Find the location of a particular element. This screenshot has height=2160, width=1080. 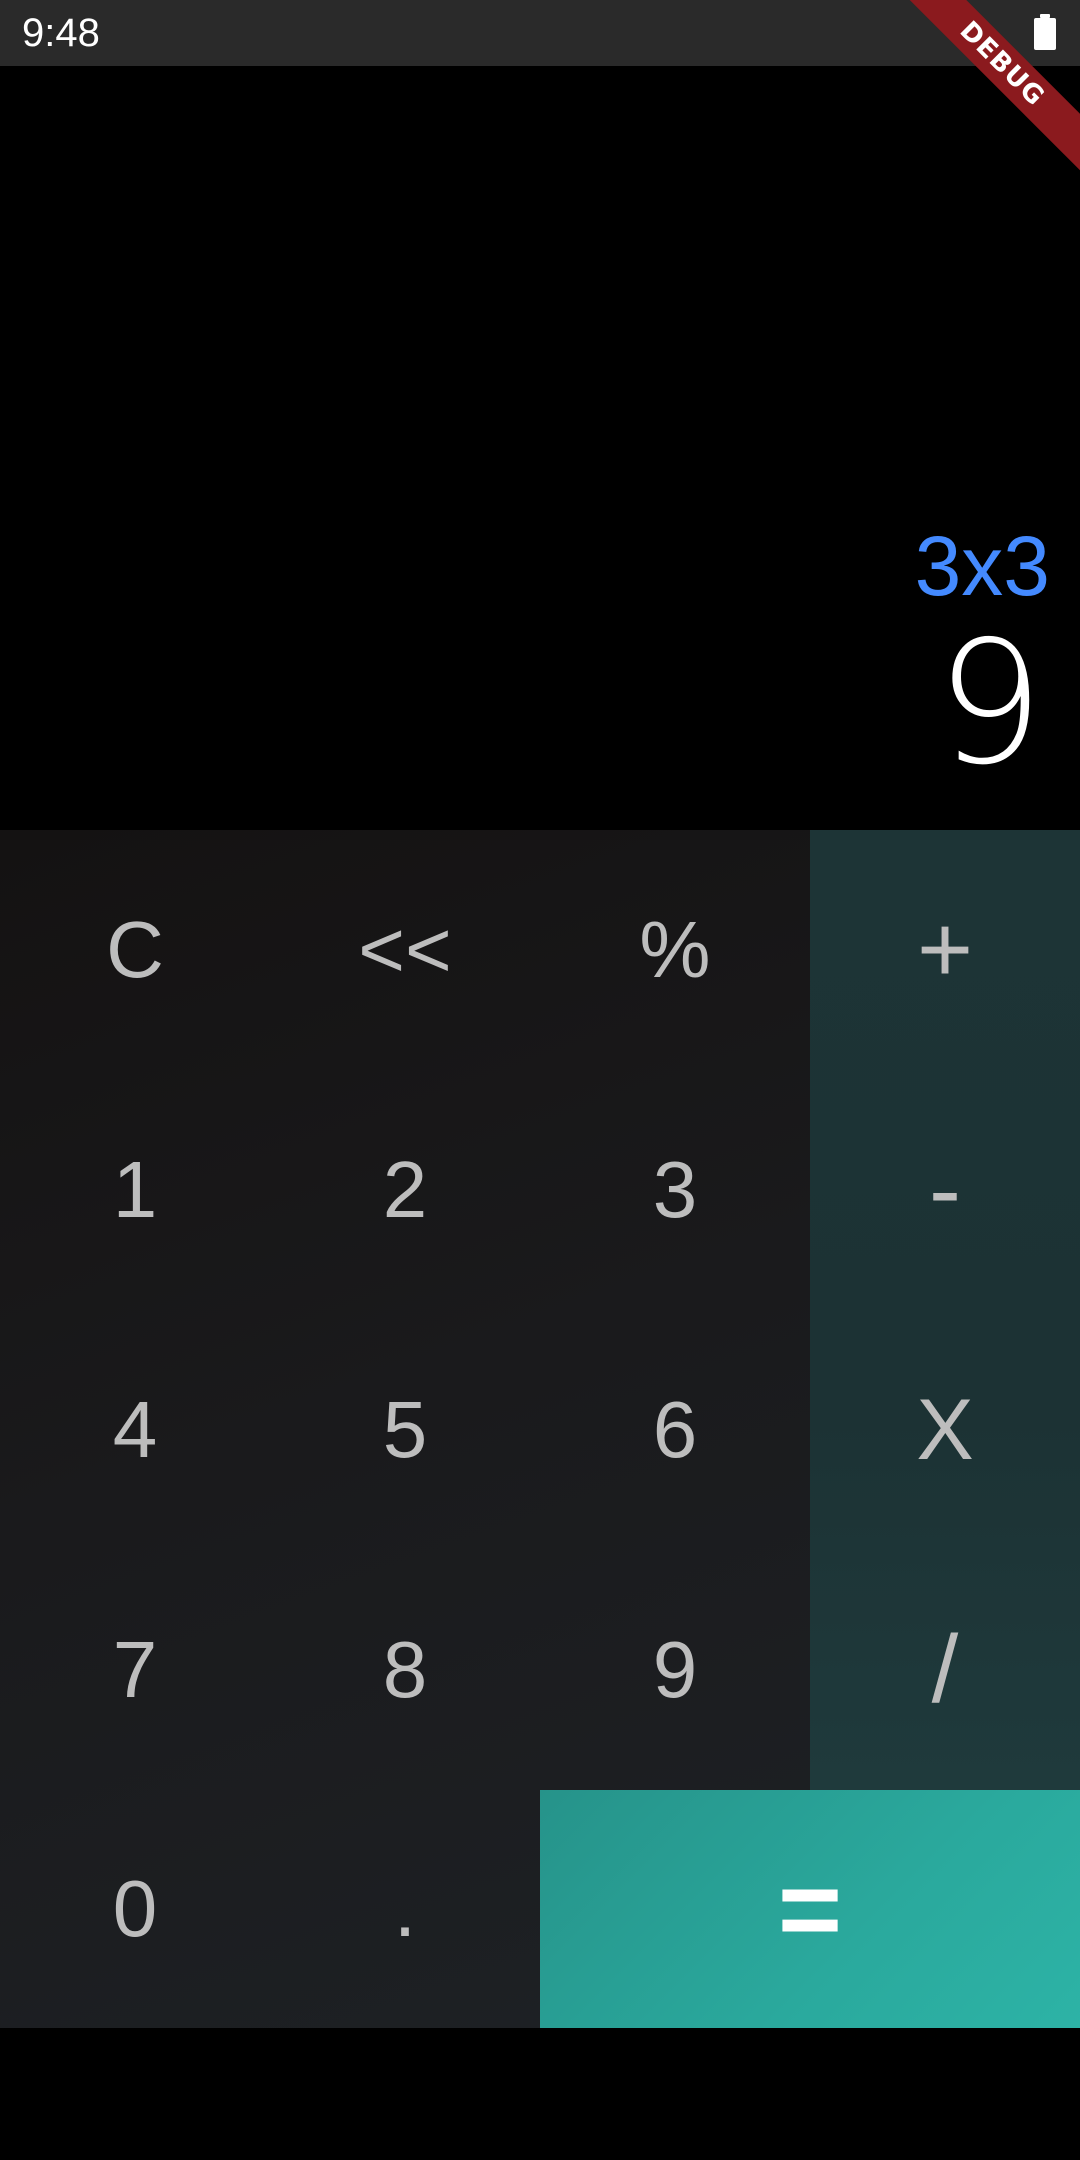

multiply-button: X is located at coordinates (945, 1430).